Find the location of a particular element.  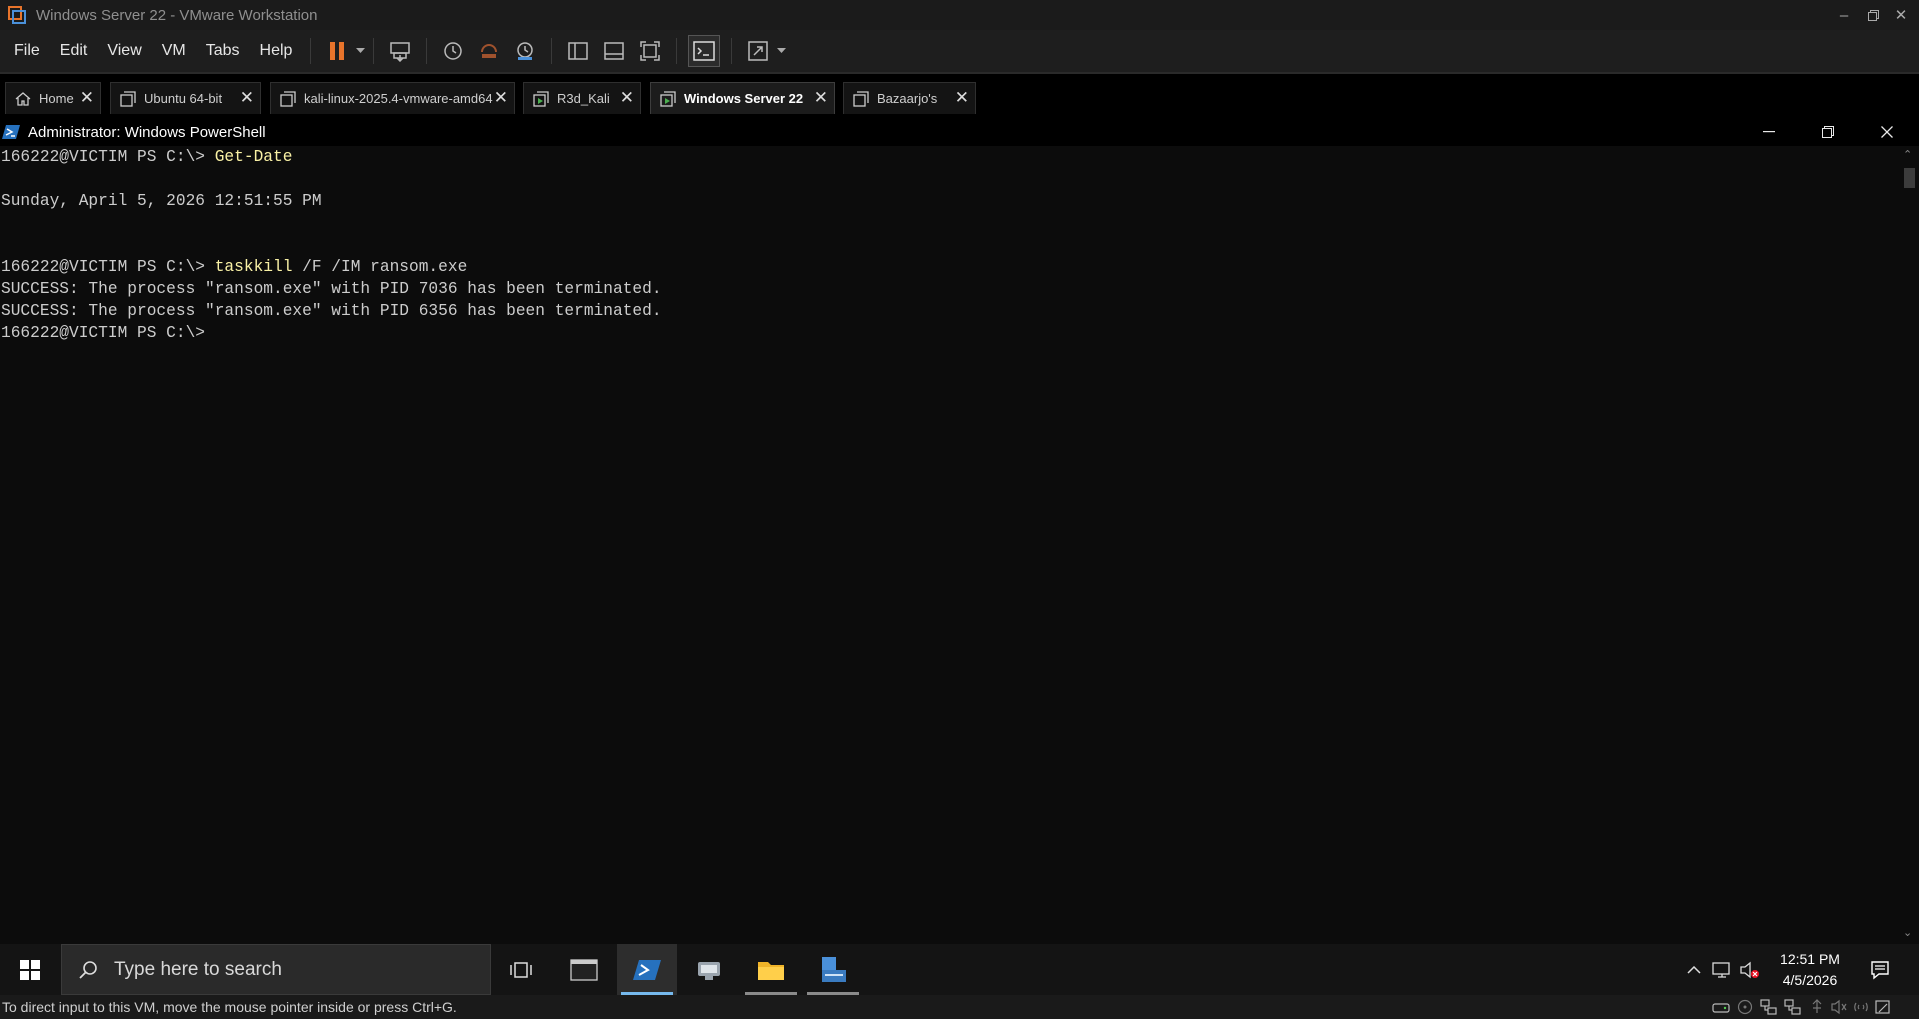

windows-logo-icon is located at coordinates (30, 969).